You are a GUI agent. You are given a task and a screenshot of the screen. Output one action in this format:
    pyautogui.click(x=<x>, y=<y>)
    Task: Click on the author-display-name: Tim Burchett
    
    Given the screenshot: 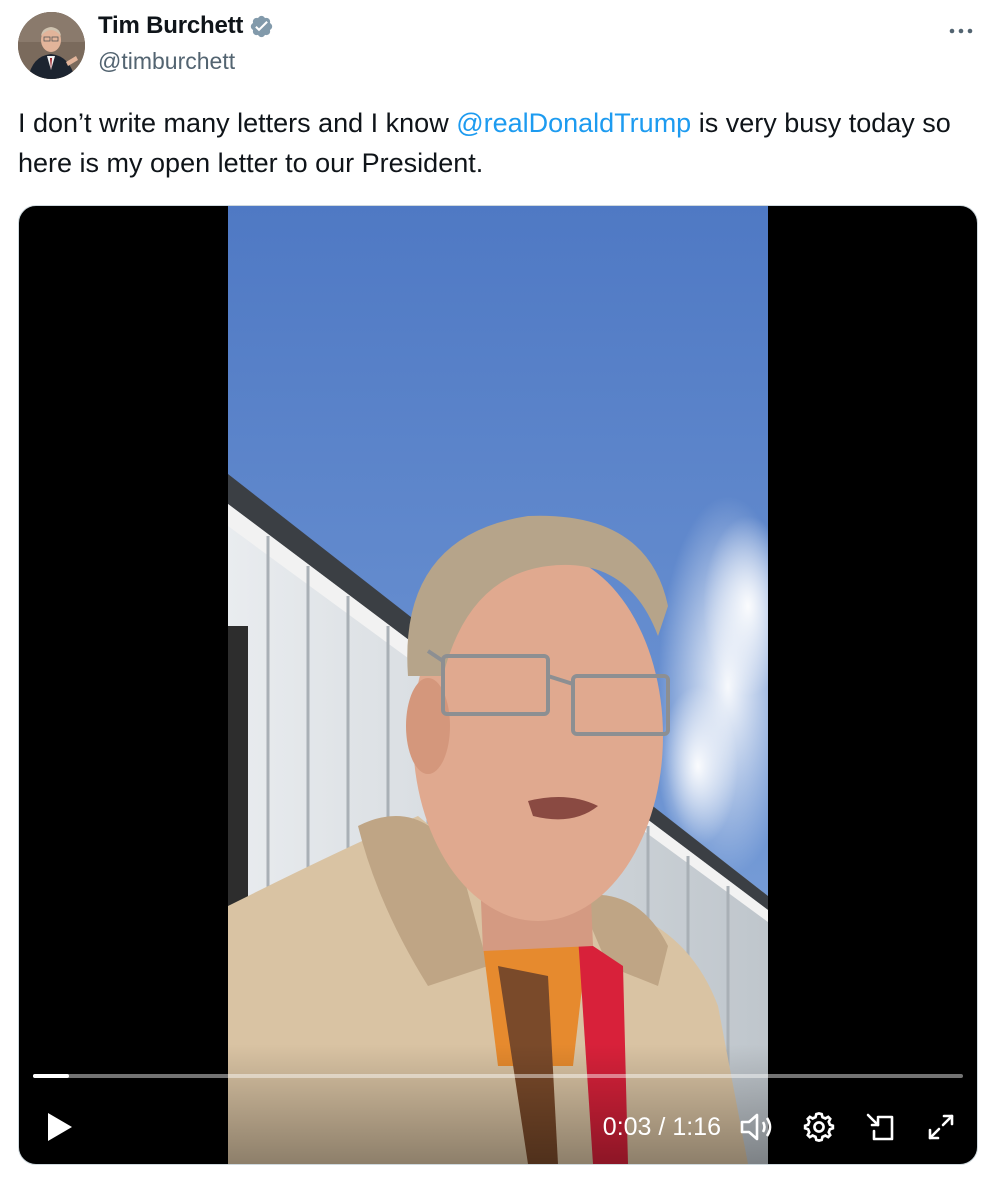 What is the action you would take?
    pyautogui.click(x=170, y=26)
    